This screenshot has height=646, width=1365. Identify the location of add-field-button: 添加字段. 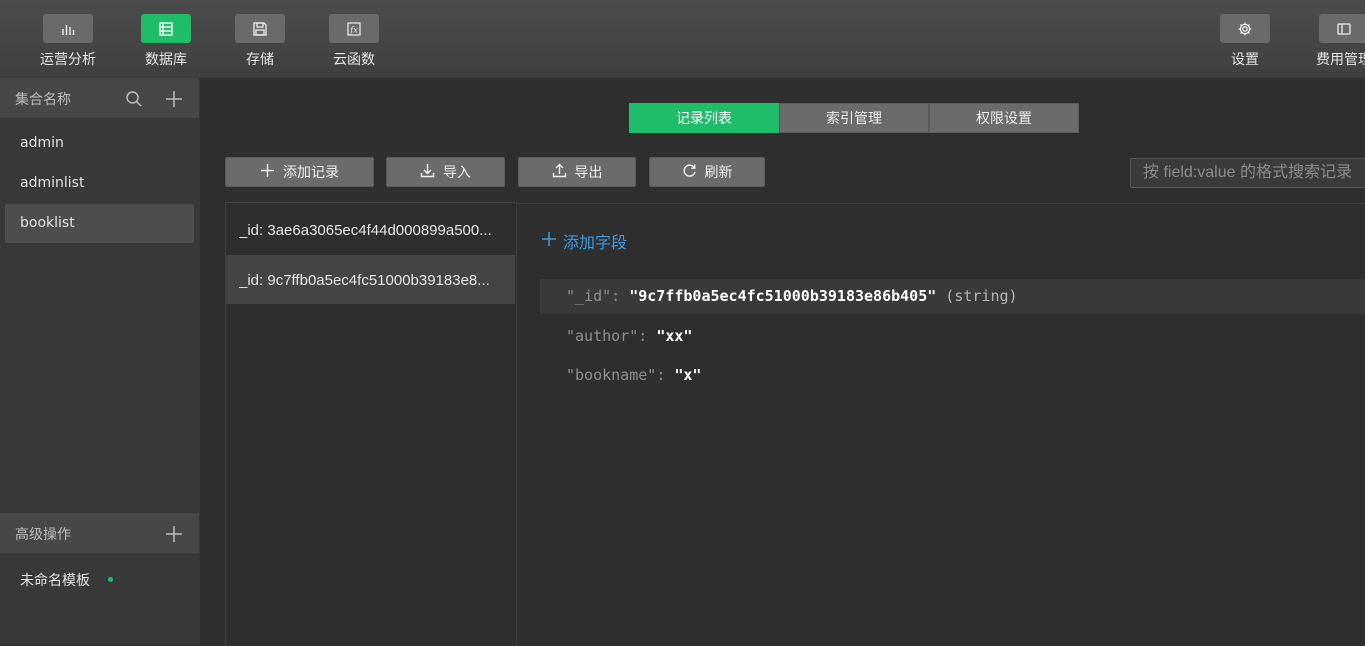
(584, 241).